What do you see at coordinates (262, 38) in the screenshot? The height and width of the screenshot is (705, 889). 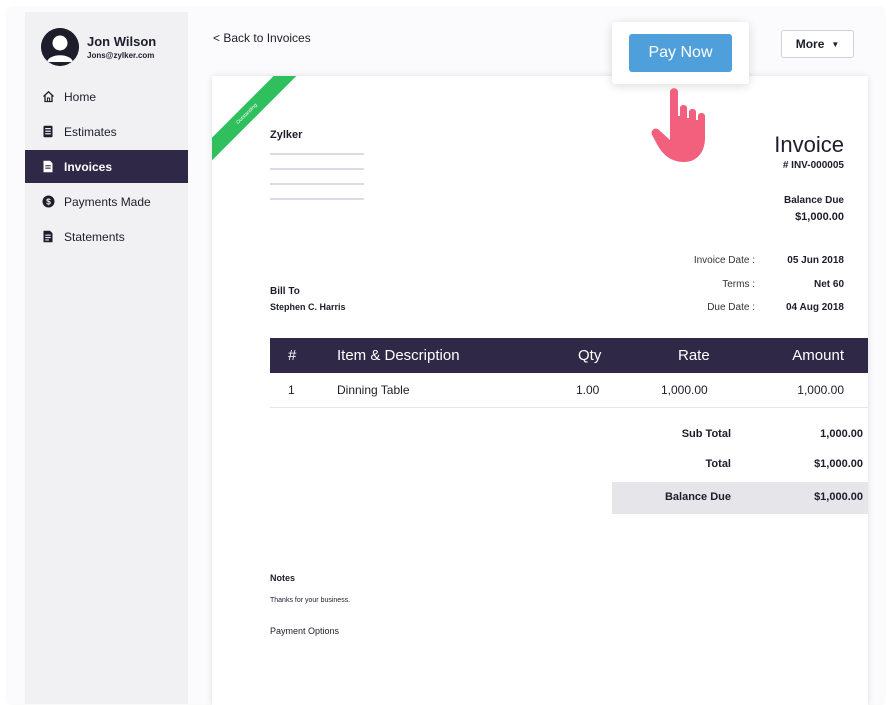 I see `back-to-invoices-link: < Back to Invoices` at bounding box center [262, 38].